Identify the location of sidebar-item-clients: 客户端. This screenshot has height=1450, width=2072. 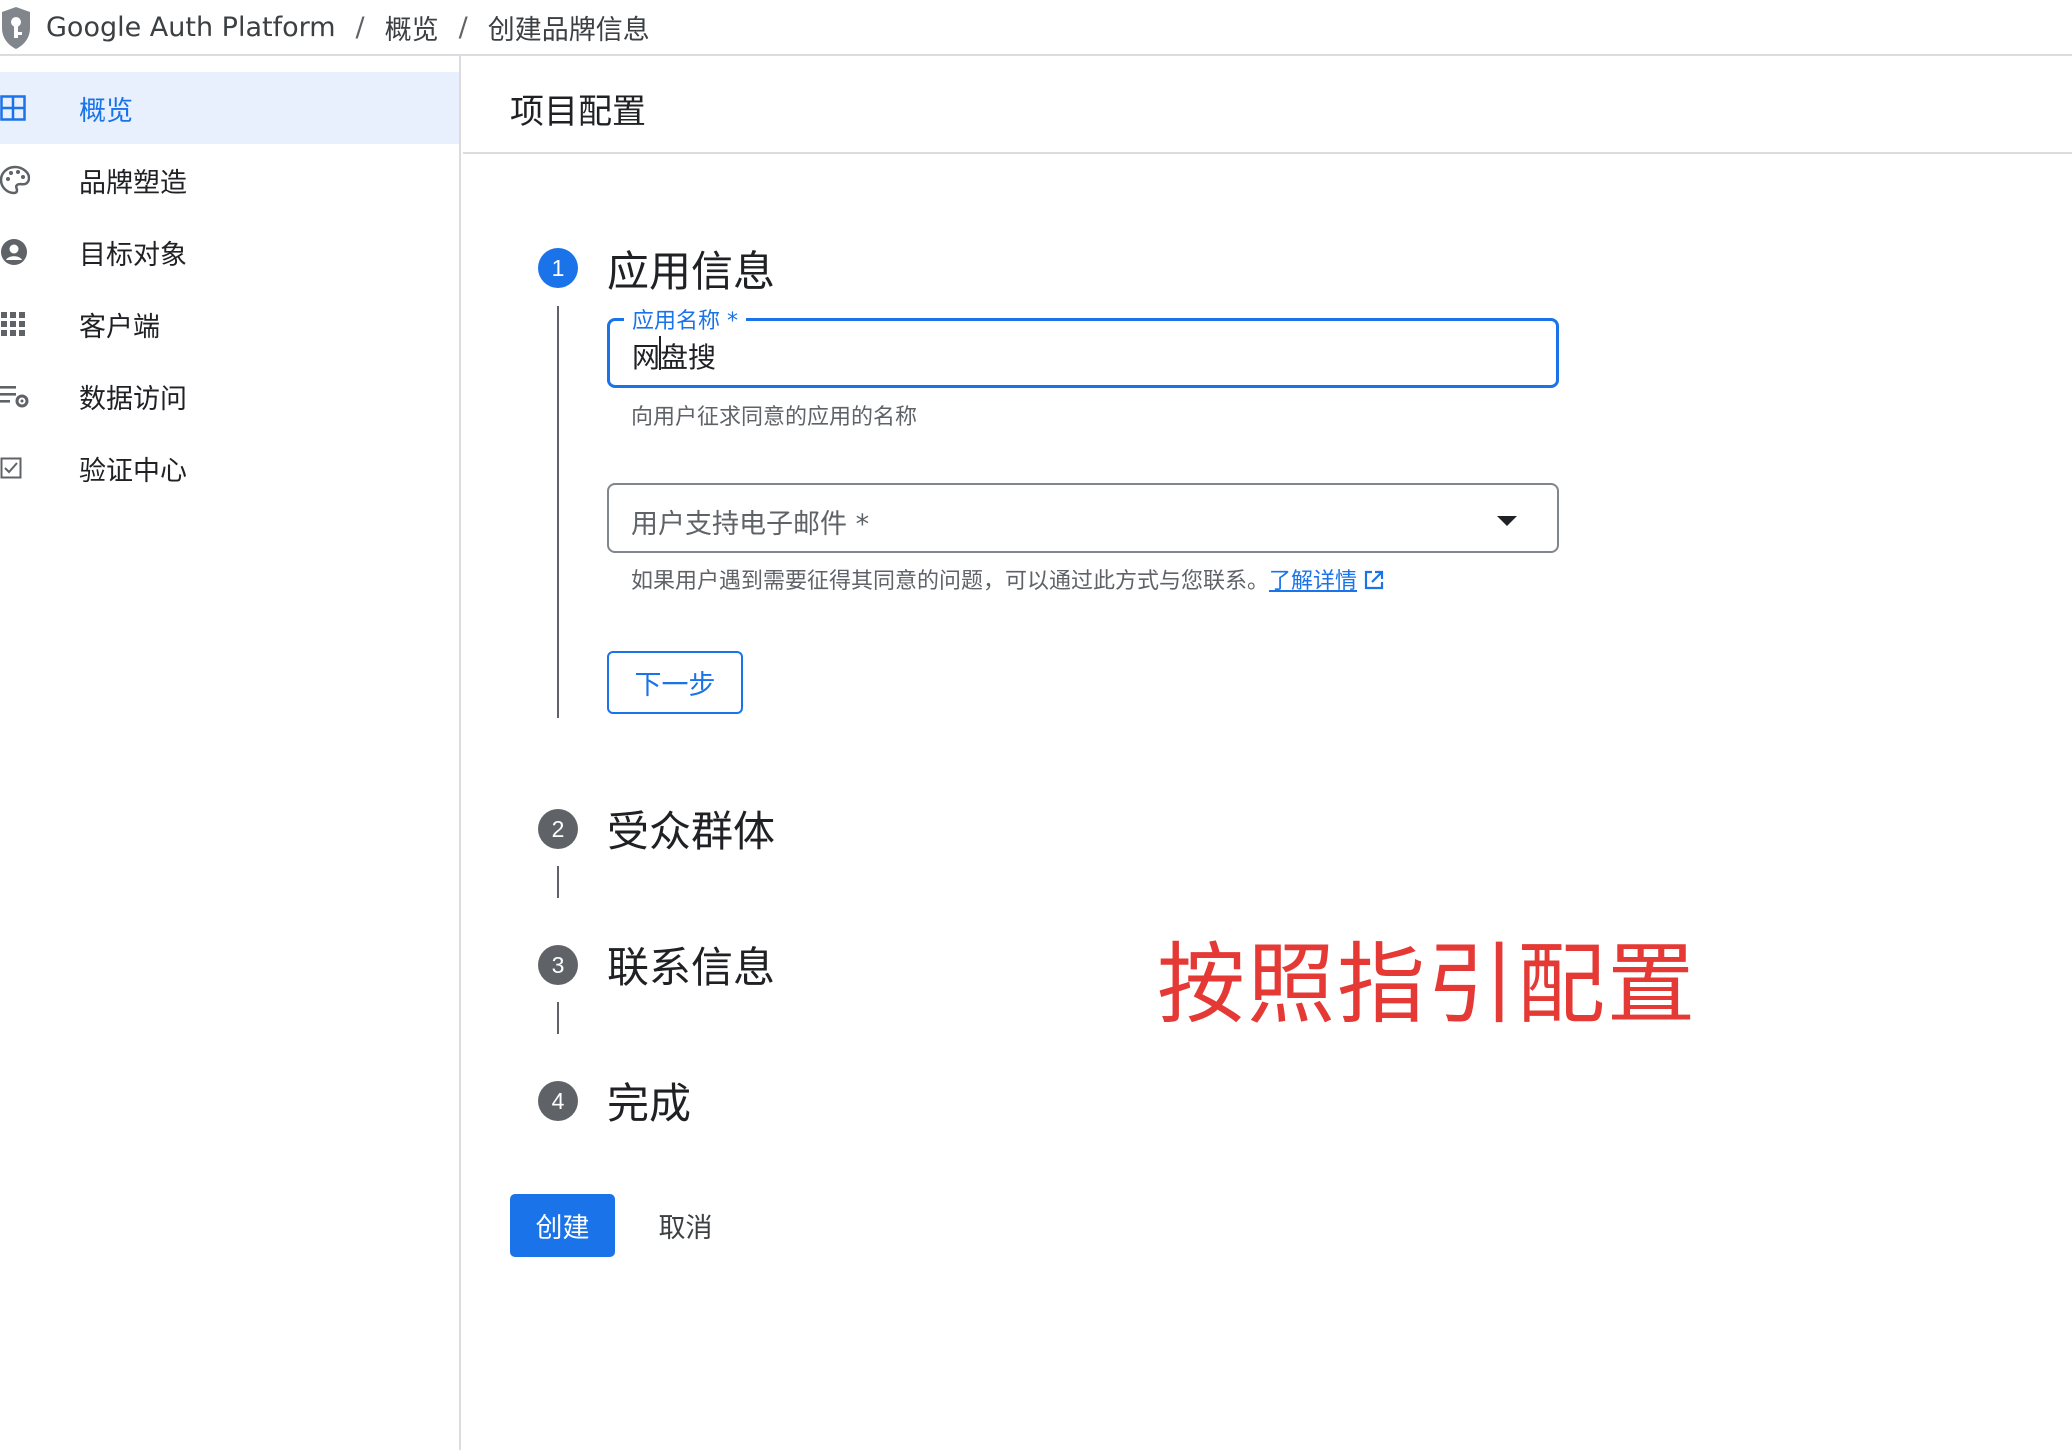
(229, 324).